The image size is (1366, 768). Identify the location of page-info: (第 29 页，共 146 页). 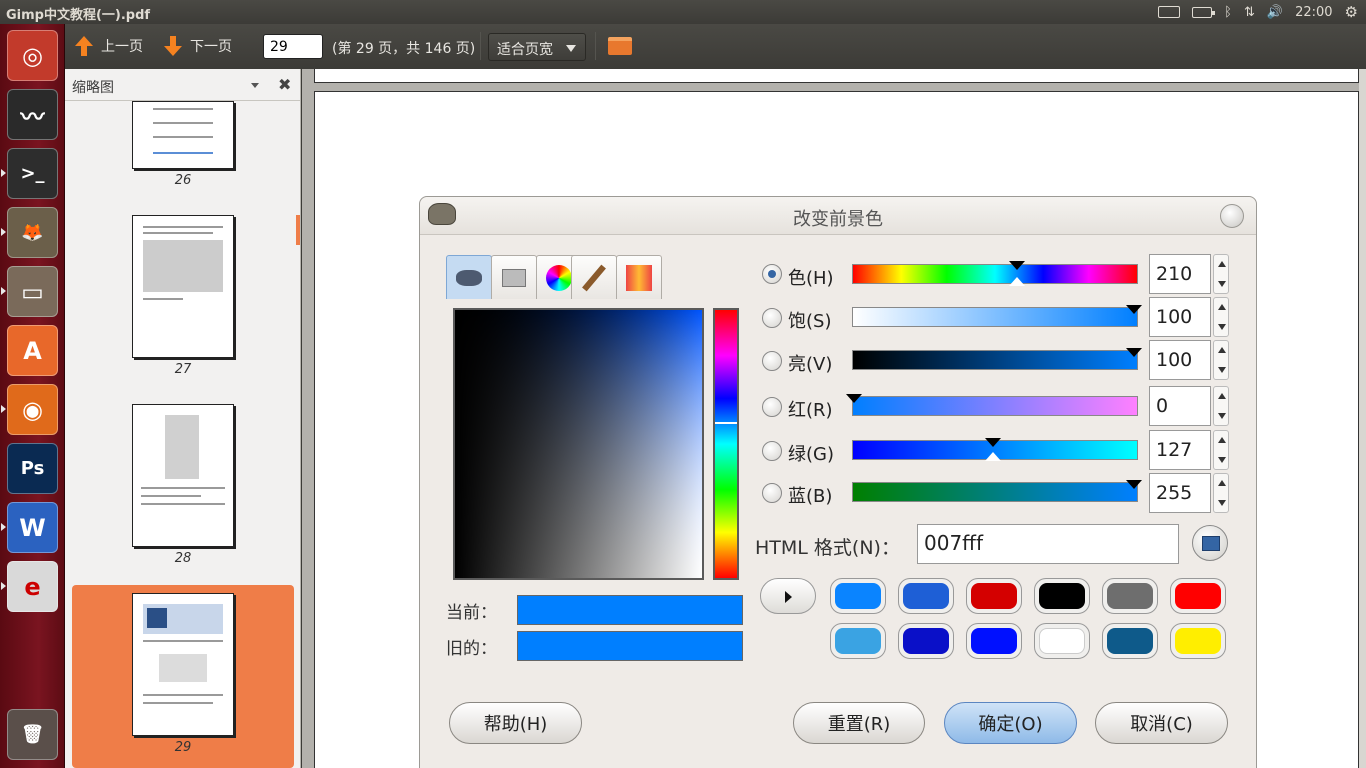
(404, 49).